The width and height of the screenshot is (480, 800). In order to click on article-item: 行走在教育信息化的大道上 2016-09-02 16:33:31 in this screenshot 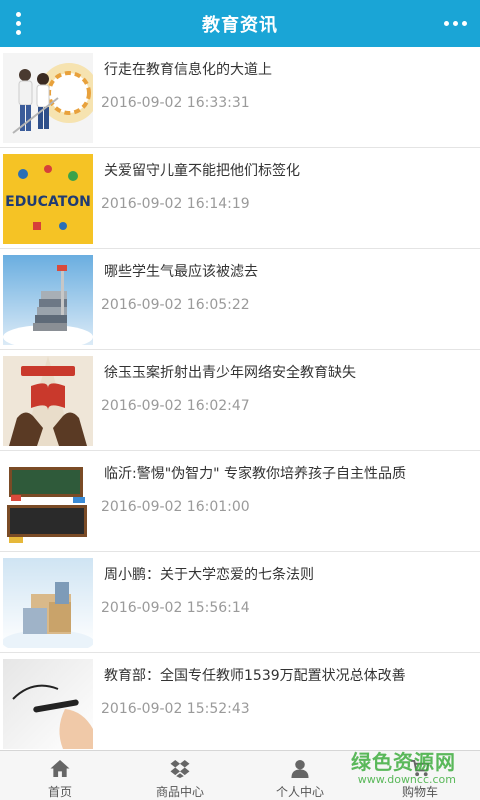, I will do `click(240, 97)`.